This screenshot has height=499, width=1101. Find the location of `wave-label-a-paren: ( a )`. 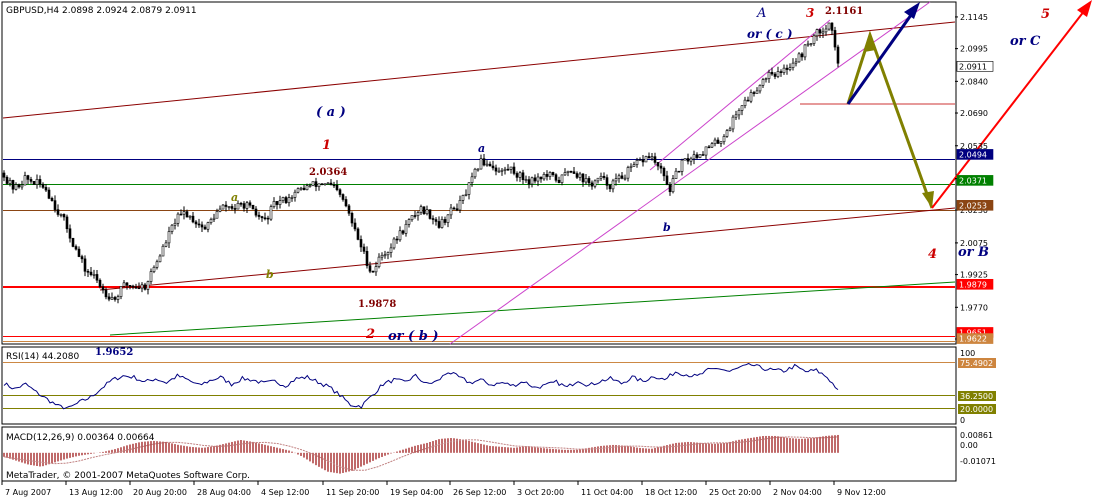

wave-label-a-paren: ( a ) is located at coordinates (331, 112).